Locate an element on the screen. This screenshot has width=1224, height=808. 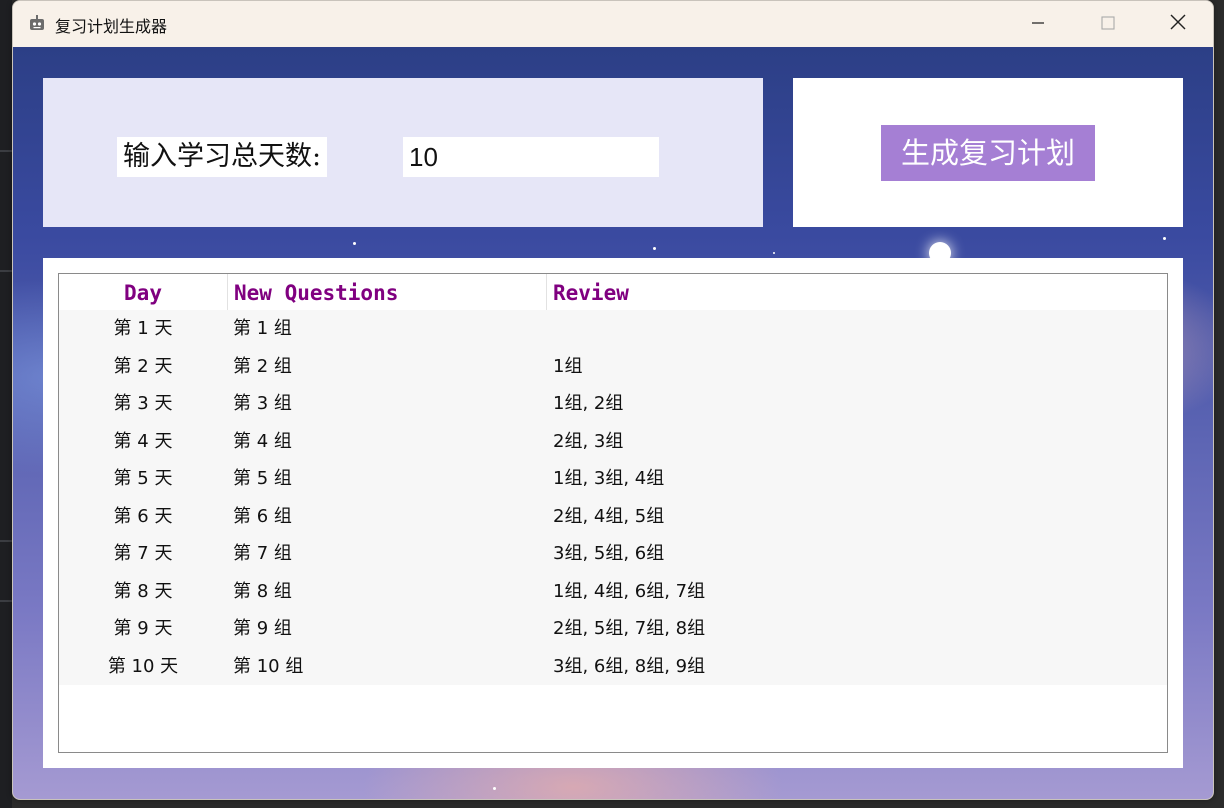
table-row: 第 3 天 第 3 组 1组, 2组 is located at coordinates (613, 404).